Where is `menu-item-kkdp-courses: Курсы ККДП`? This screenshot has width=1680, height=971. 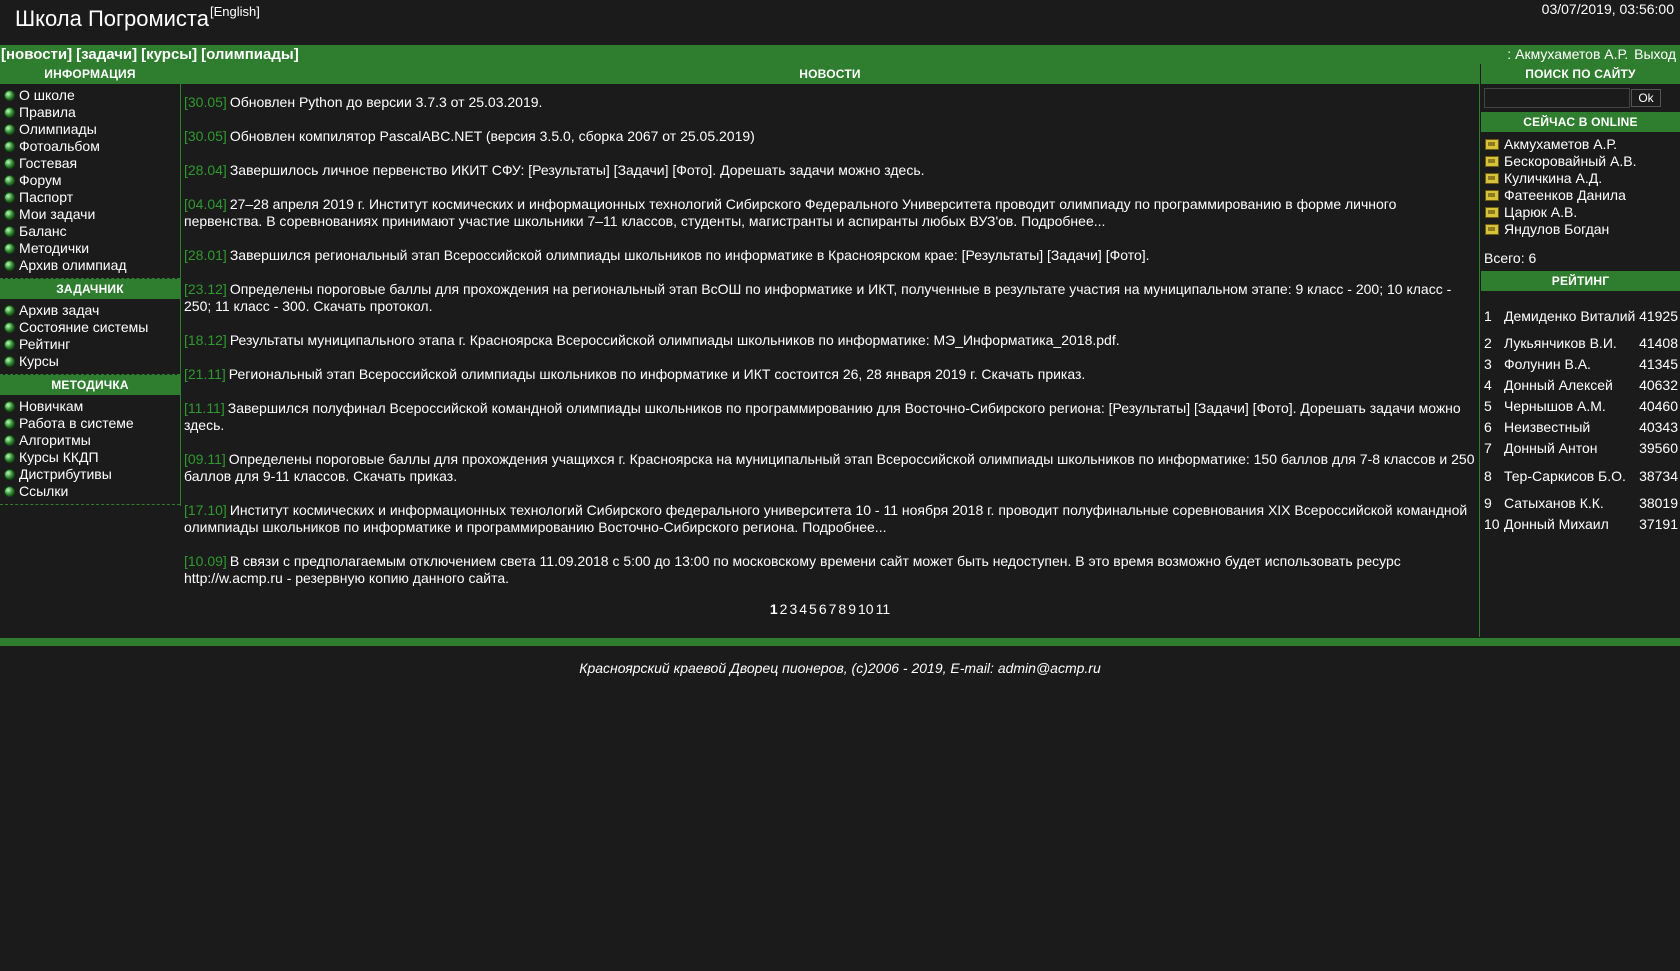
menu-item-kkdp-courses: Курсы ККДП is located at coordinates (92, 457).